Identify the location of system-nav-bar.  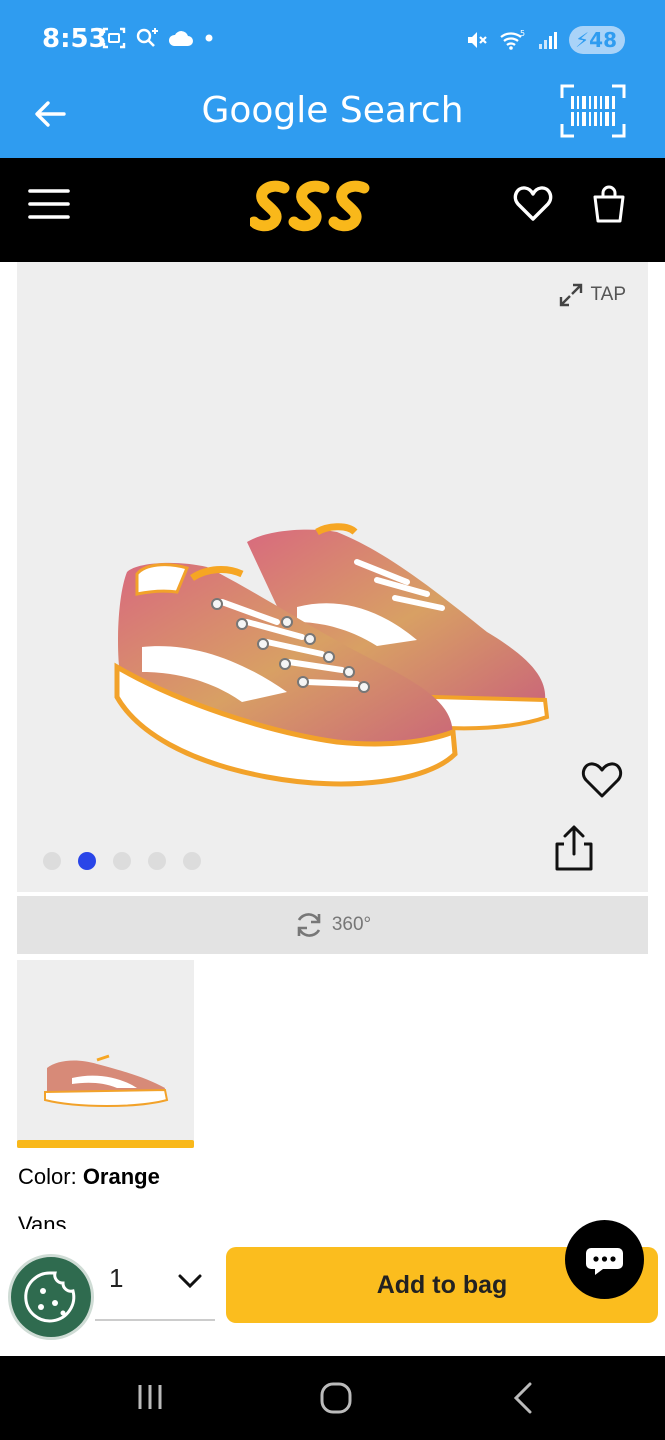
(332, 1398).